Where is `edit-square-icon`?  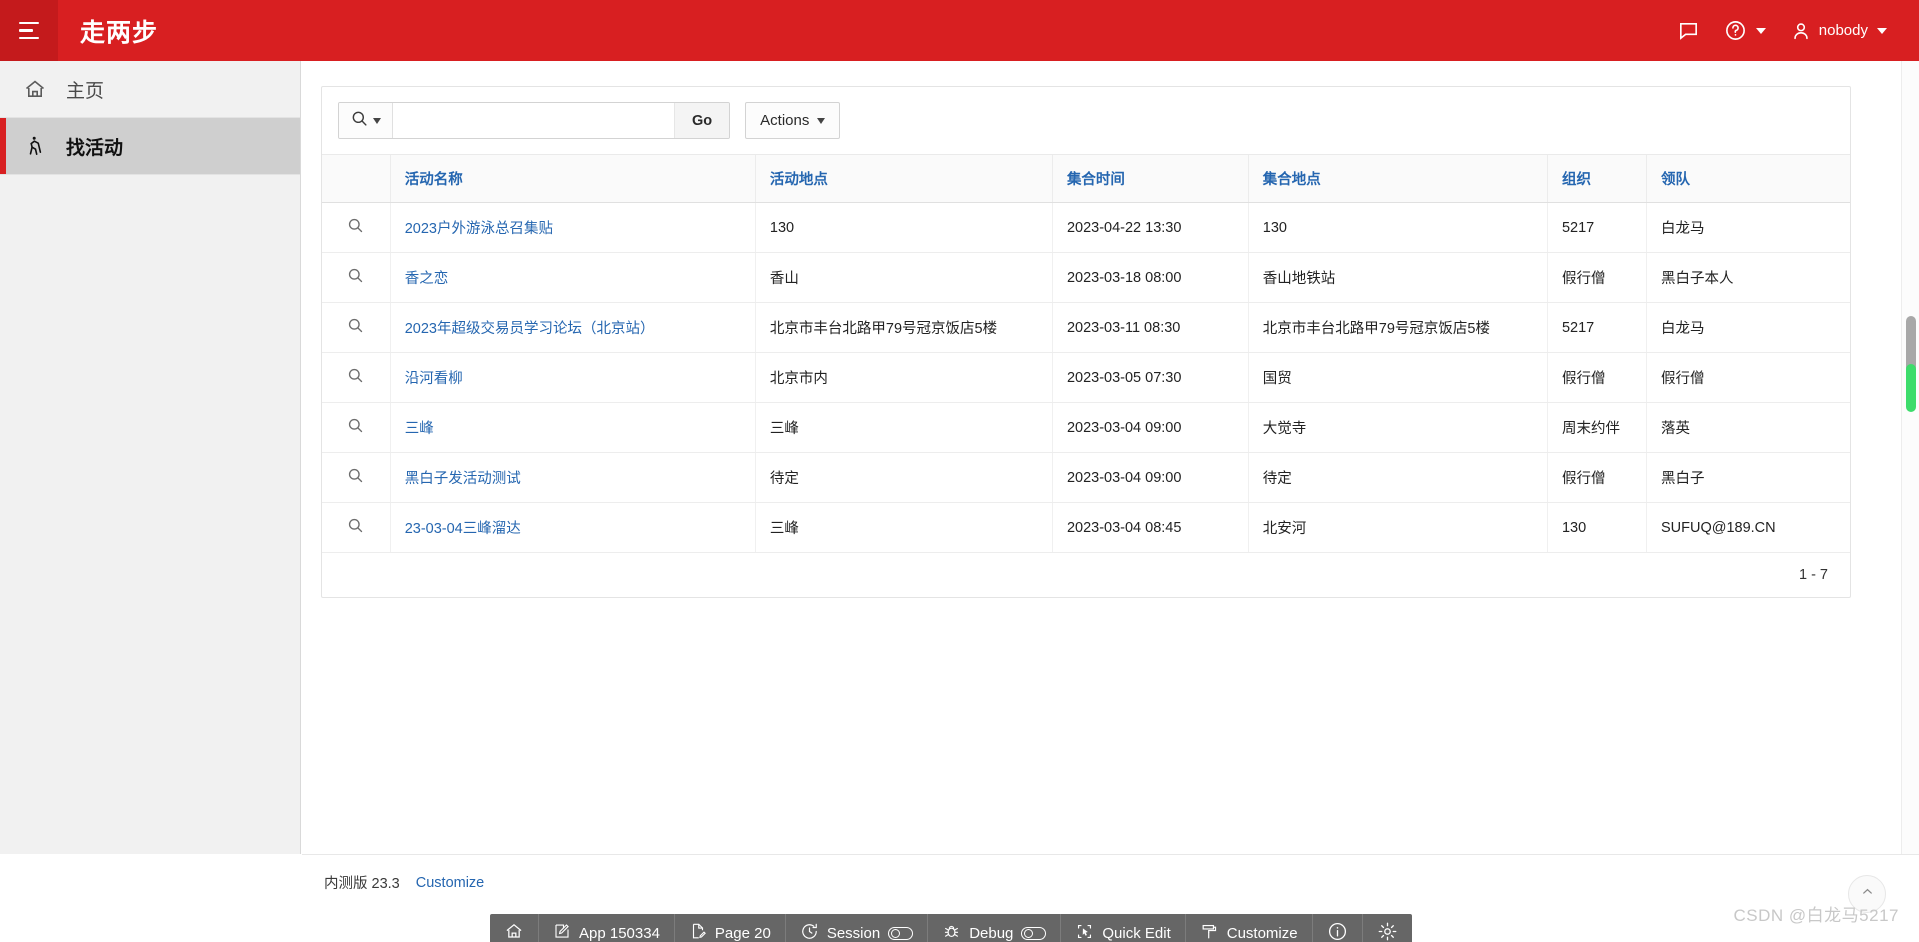
edit-square-icon is located at coordinates (562, 932).